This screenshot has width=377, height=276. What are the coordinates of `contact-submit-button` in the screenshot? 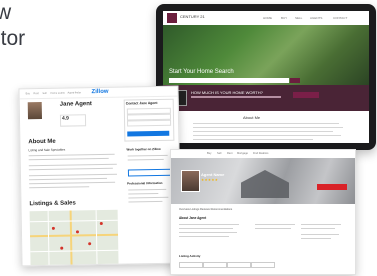 It's located at (148, 133).